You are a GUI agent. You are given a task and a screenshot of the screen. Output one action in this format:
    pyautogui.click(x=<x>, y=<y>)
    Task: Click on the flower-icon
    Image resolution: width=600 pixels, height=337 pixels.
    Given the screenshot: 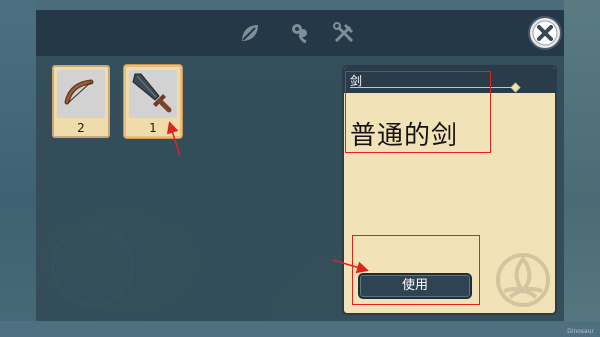 What is the action you would take?
    pyautogui.click(x=299, y=34)
    